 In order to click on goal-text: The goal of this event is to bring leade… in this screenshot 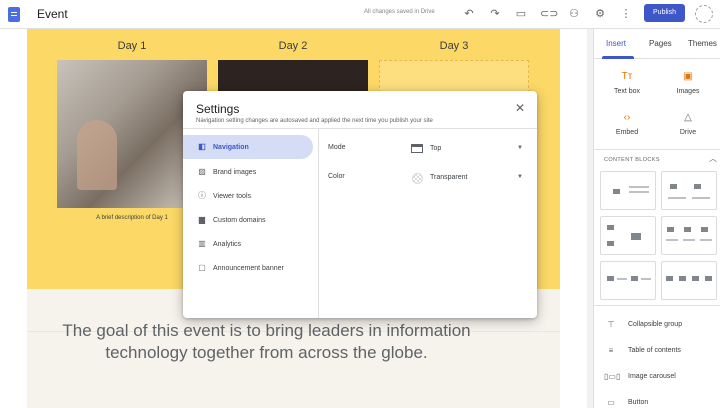, I will do `click(266, 342)`.